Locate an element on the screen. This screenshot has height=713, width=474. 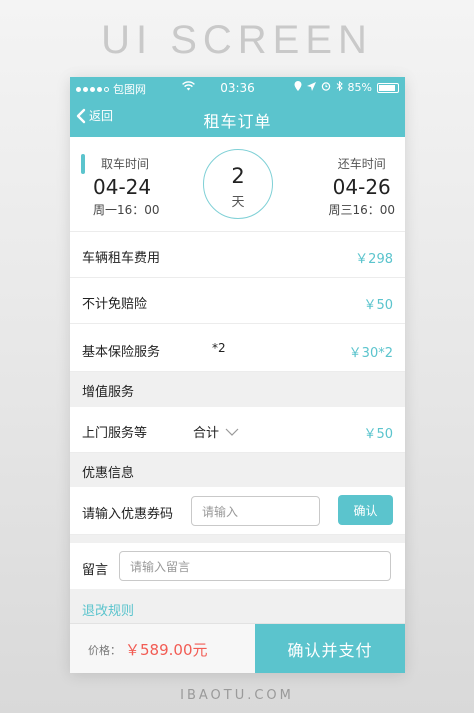
coupon-confirm-button: 确认 is located at coordinates (365, 510).